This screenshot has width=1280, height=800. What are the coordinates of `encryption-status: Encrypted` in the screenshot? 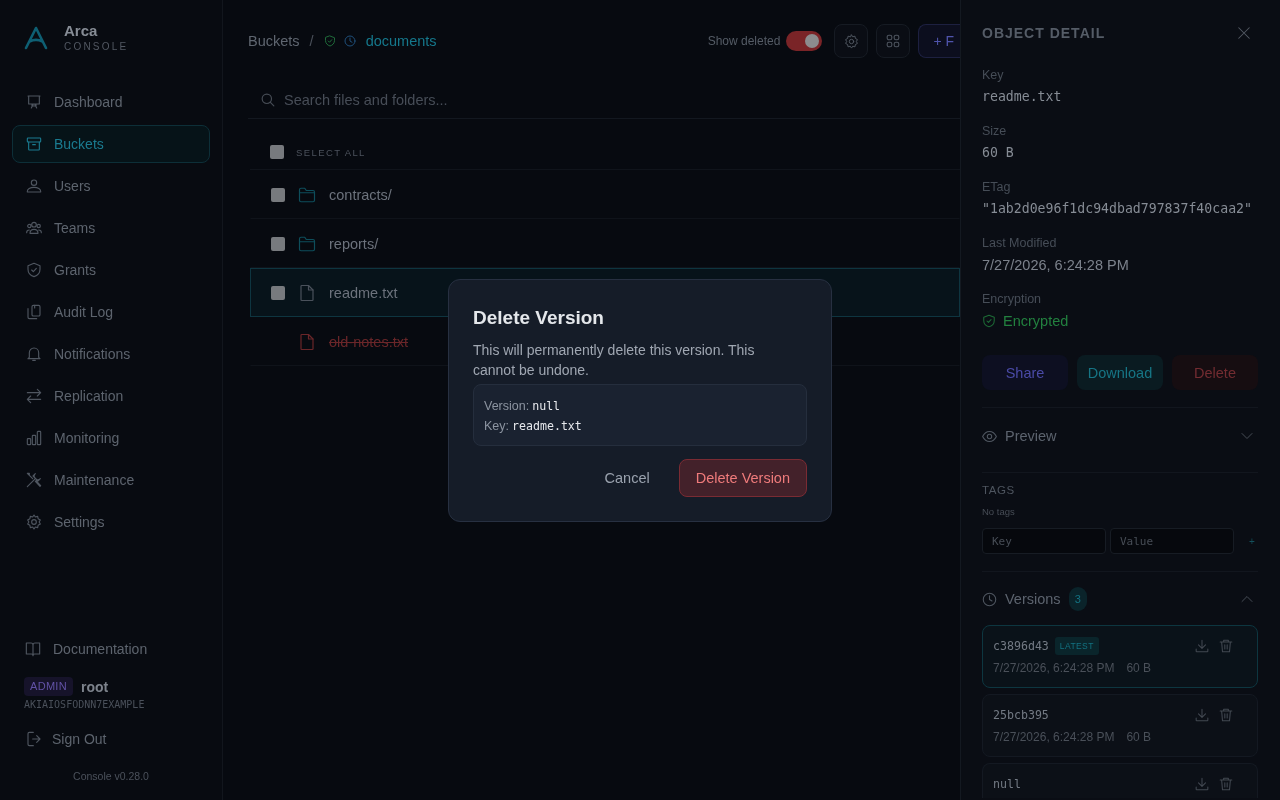 It's located at (1036, 321).